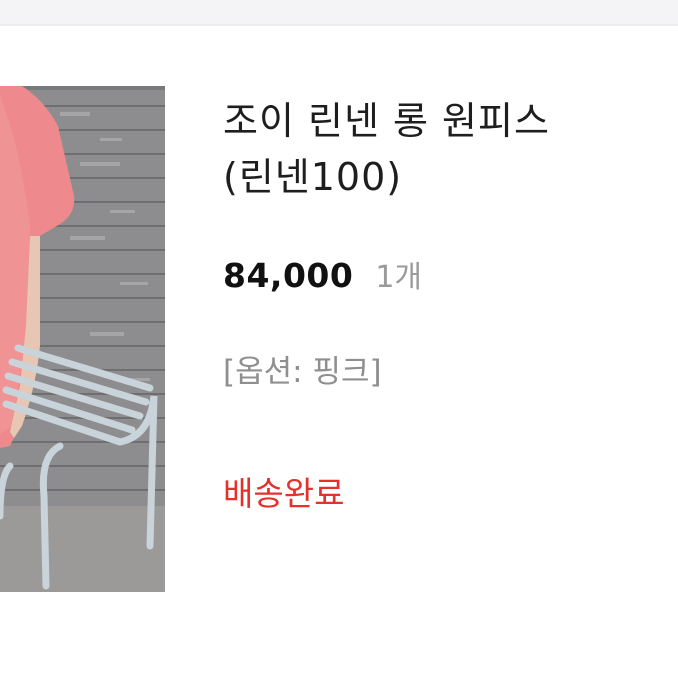 The height and width of the screenshot is (678, 678). I want to click on divider, so click(339, 25).